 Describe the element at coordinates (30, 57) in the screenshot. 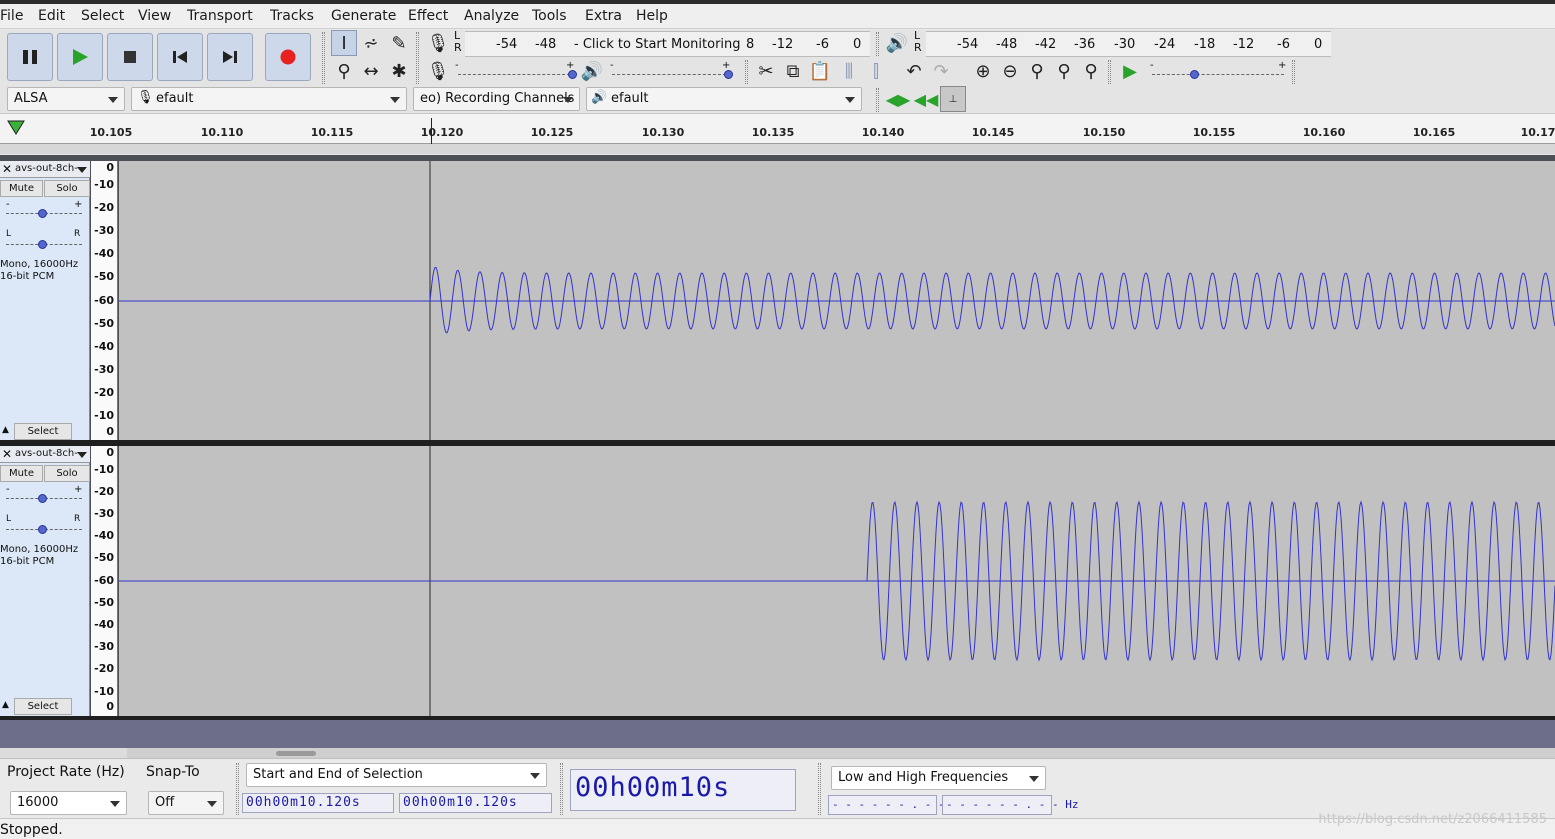

I see `pause-button` at that location.